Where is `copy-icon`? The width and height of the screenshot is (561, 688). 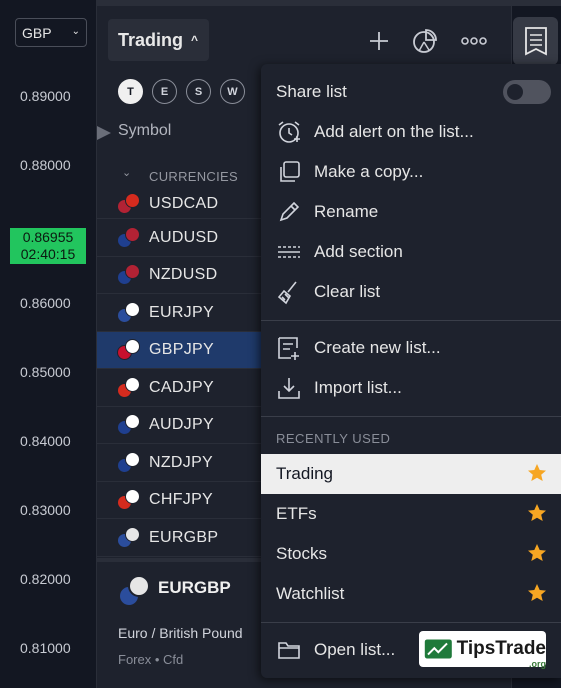 copy-icon is located at coordinates (289, 172).